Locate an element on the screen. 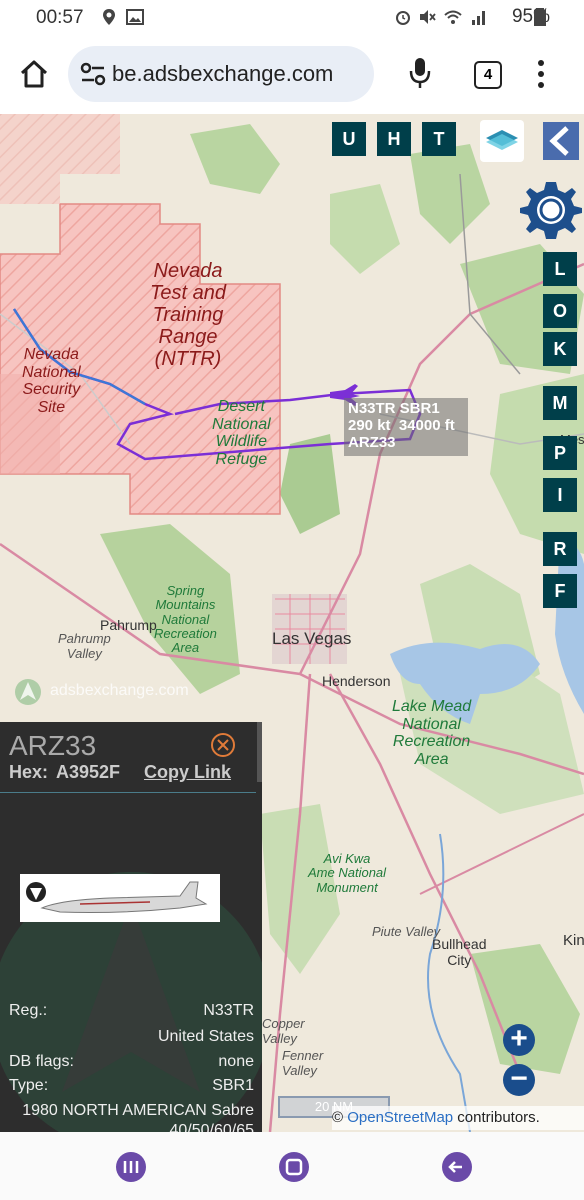 The height and width of the screenshot is (1200, 584). hex-row: Hex: A3952F is located at coordinates (64, 772).